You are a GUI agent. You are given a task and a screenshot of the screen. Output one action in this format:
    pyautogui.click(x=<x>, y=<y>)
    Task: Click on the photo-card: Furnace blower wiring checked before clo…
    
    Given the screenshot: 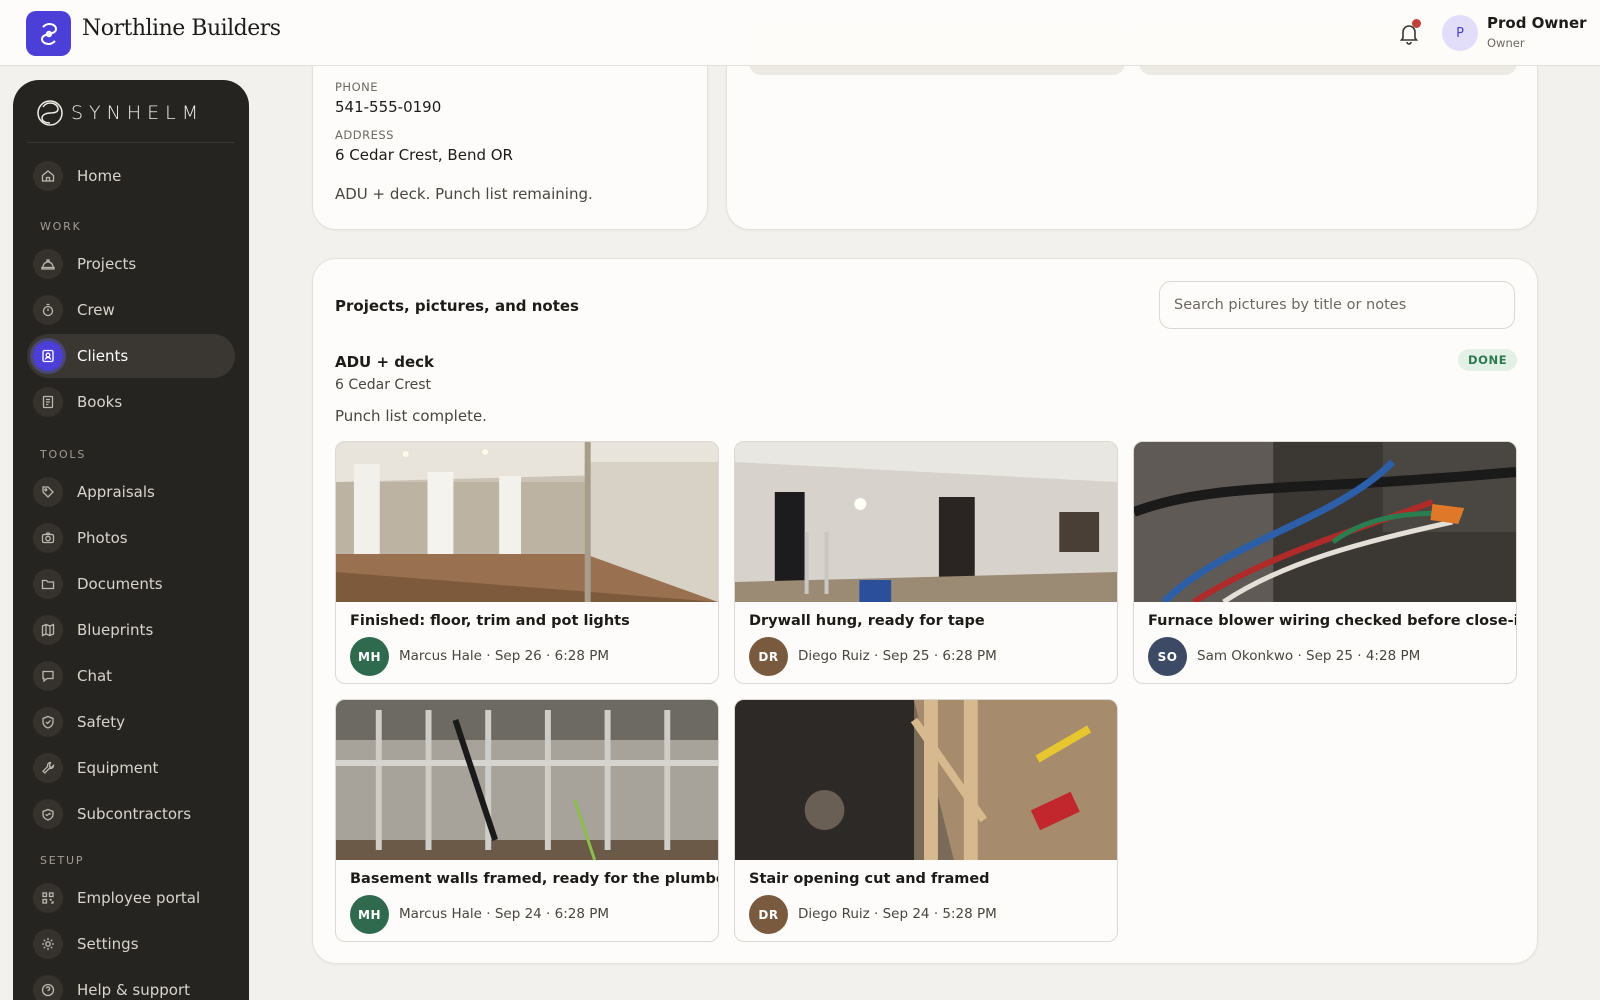 What is the action you would take?
    pyautogui.click(x=1325, y=562)
    